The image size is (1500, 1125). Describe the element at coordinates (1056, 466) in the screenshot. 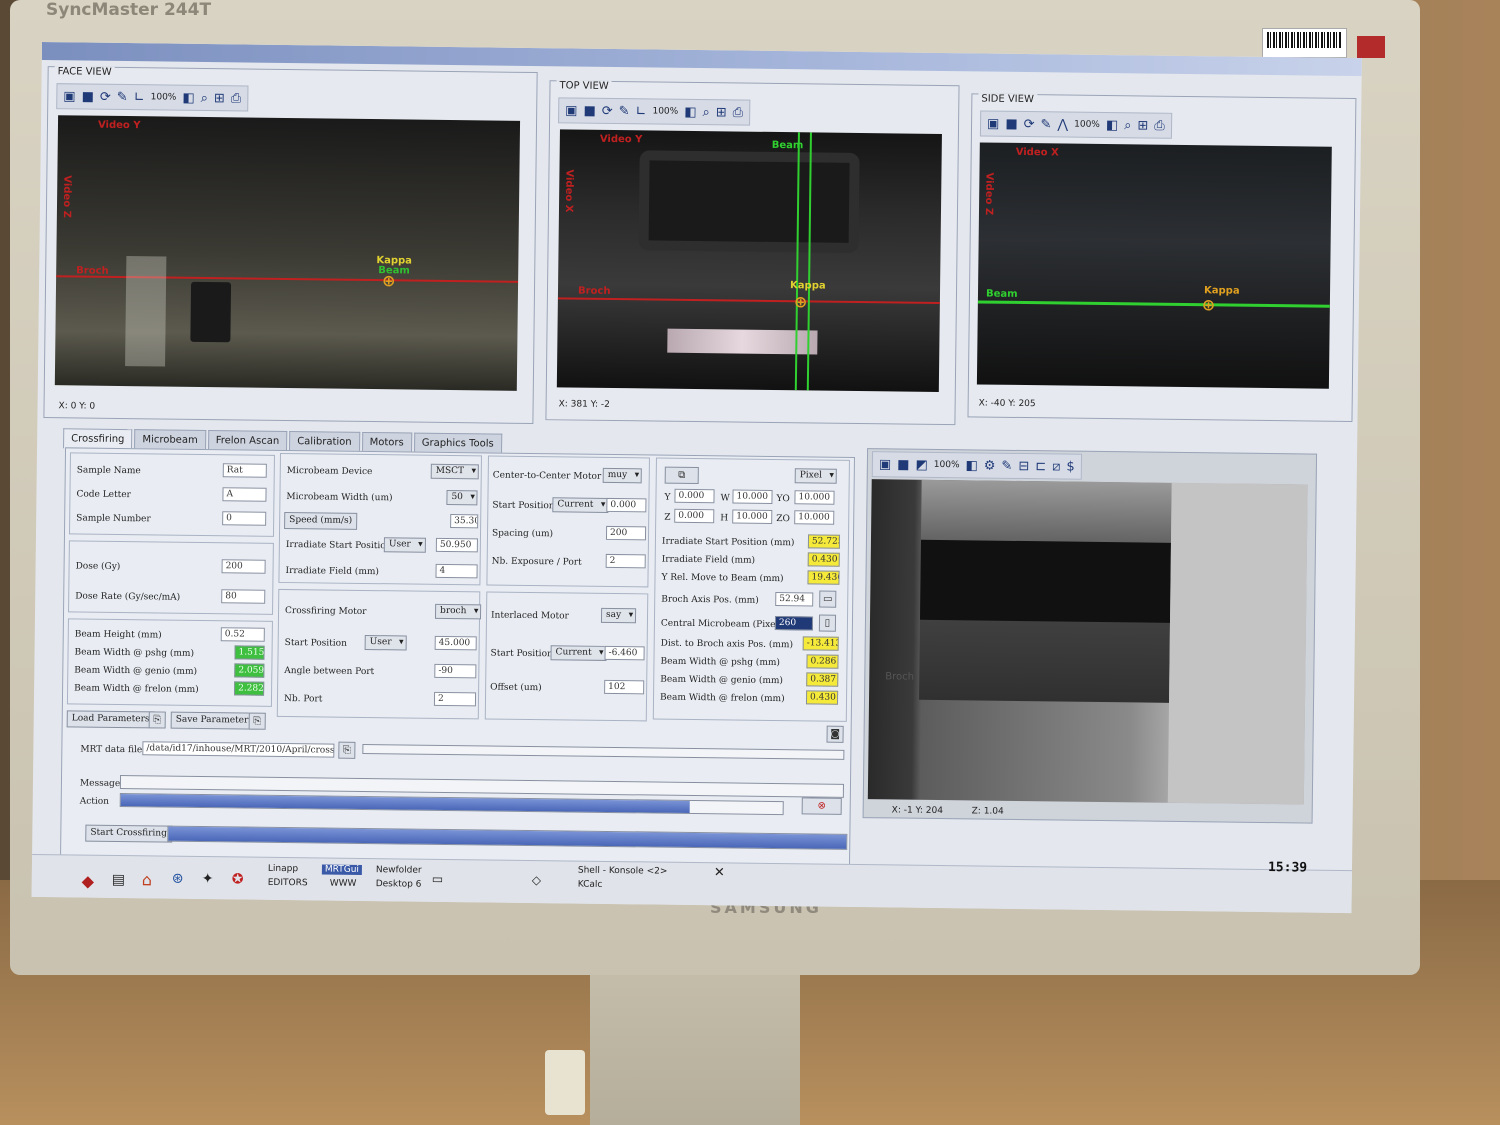

I see `diagonal-icon: ⧄` at that location.